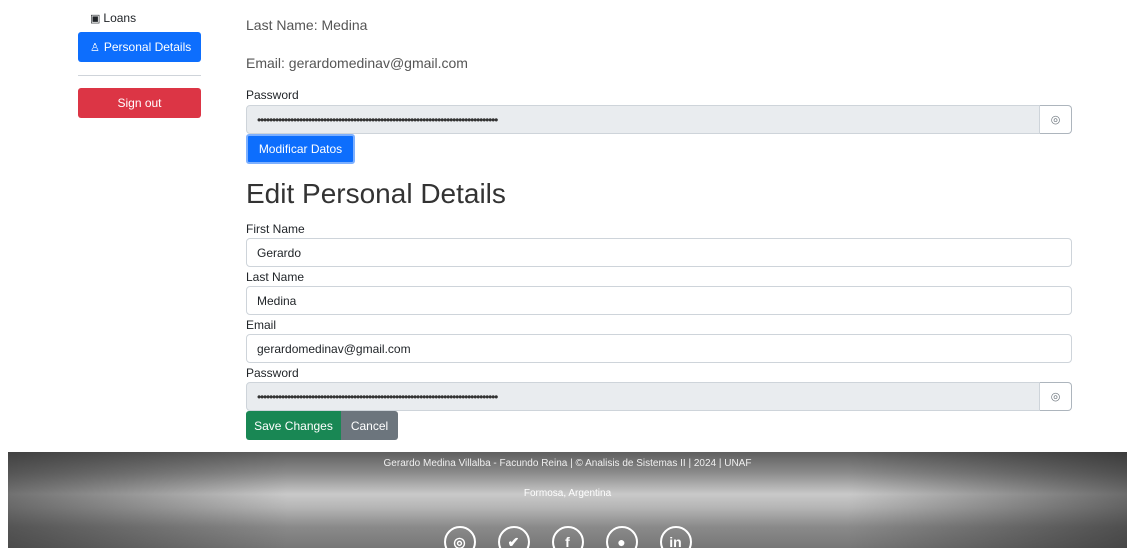 This screenshot has width=1135, height=548. Describe the element at coordinates (272, 373) in the screenshot. I see `password-label: Password` at that location.